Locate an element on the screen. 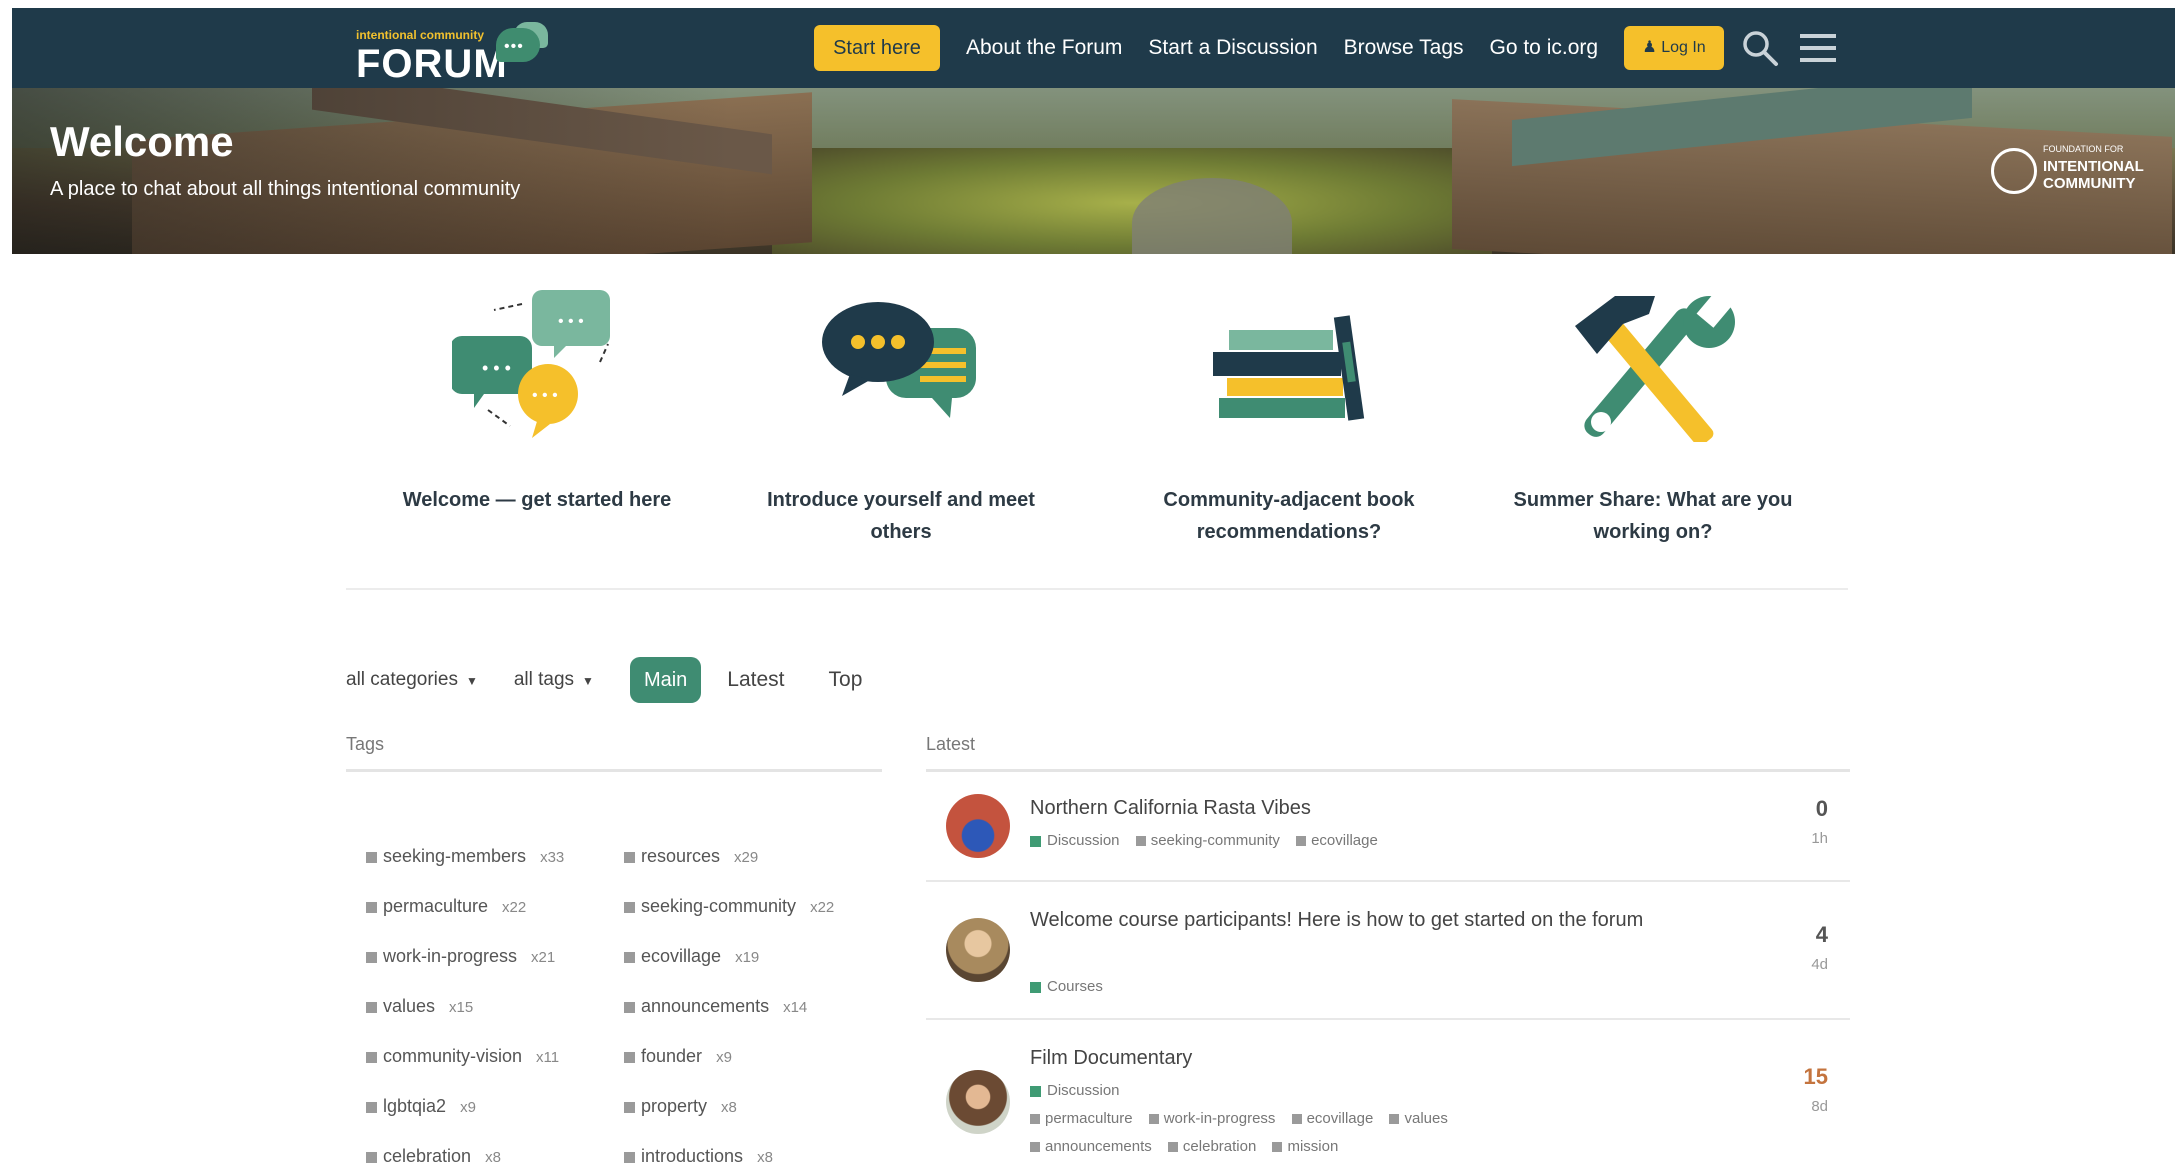 The height and width of the screenshot is (1168, 2175). tag-item: lgbtqia2 x9 is located at coordinates (421, 1106).